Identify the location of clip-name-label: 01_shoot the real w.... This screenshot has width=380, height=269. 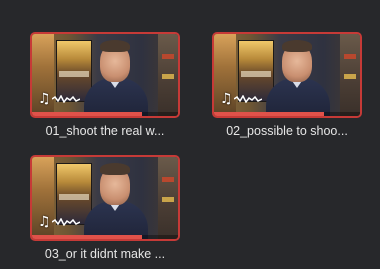
(105, 131).